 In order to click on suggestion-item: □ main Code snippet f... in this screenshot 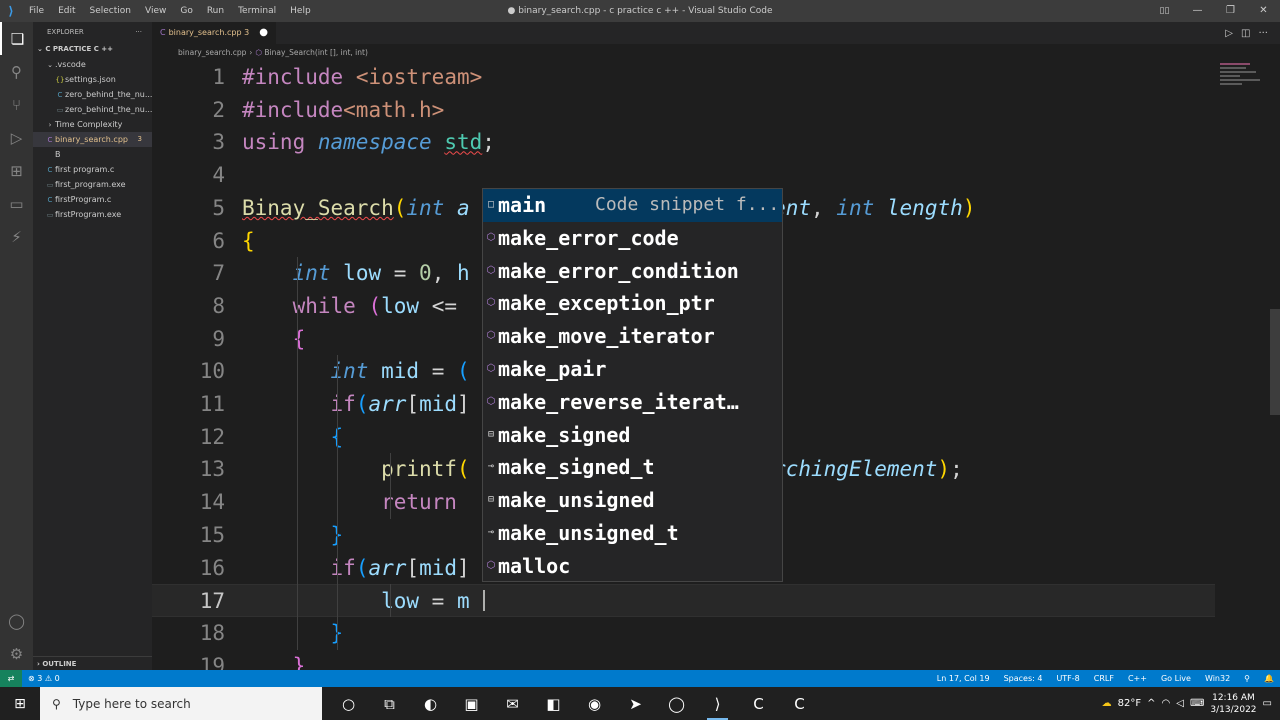, I will do `click(632, 205)`.